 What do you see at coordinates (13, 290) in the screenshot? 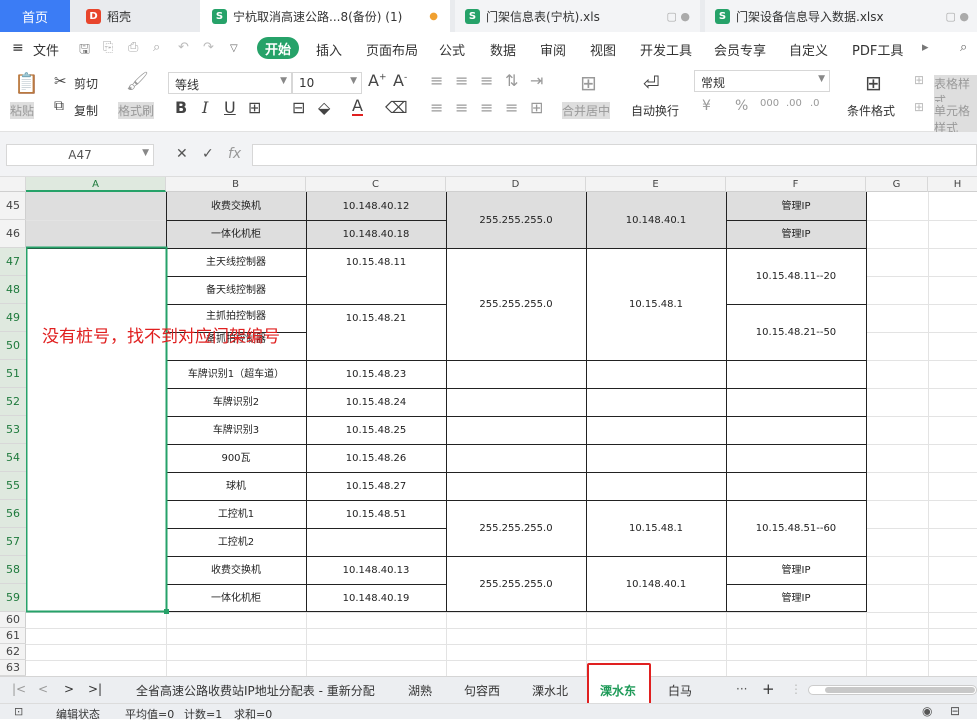
I see `row-header: 48` at bounding box center [13, 290].